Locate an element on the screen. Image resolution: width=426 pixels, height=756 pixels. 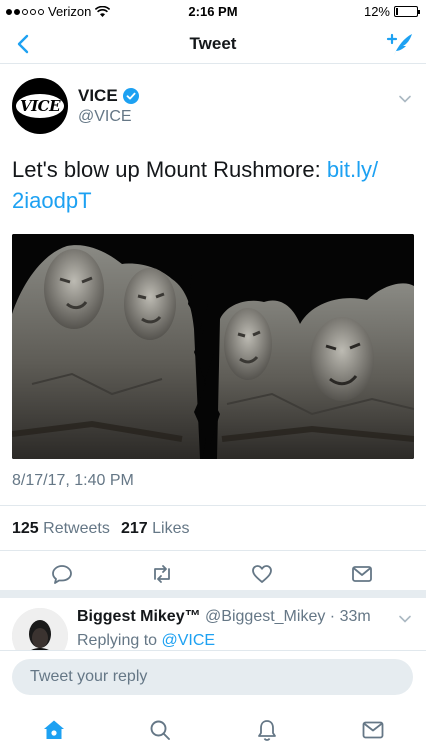
like-number: 217 is located at coordinates (134, 528).